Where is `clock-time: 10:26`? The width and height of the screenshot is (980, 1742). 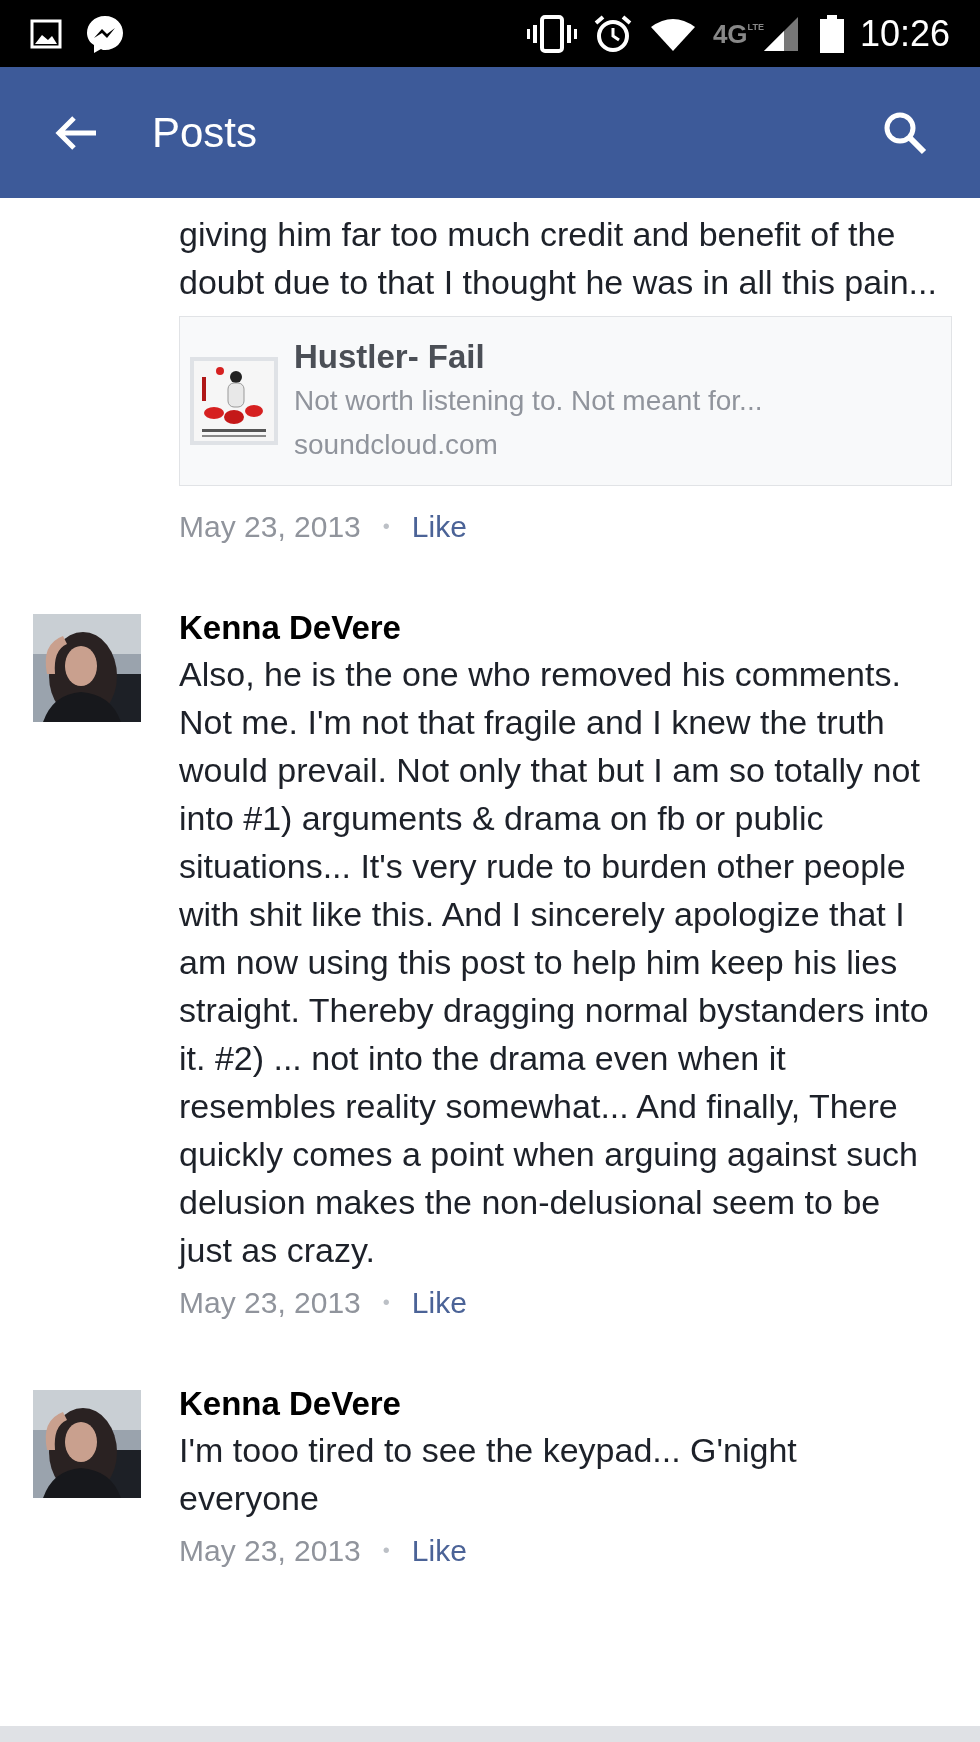
clock-time: 10:26 is located at coordinates (904, 33).